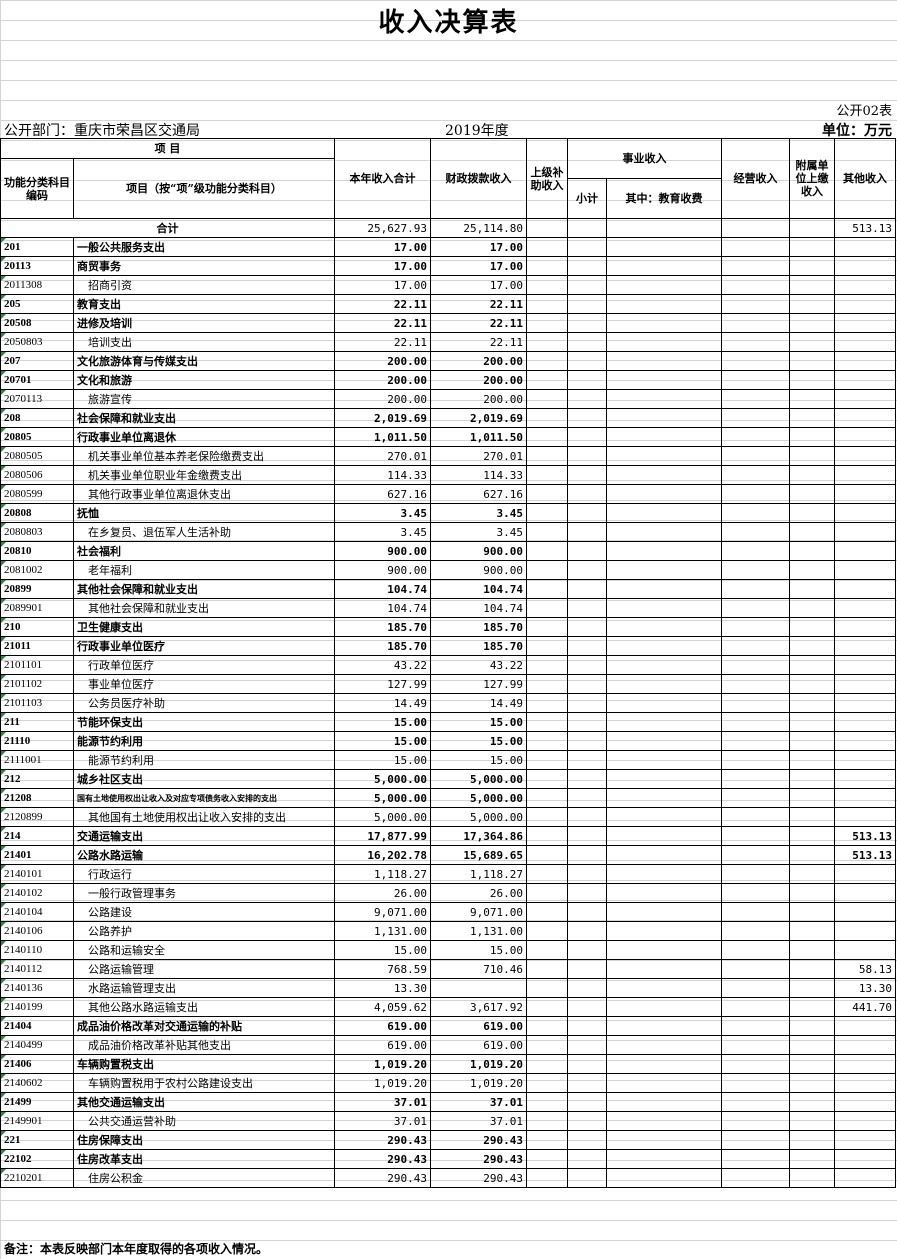 The width and height of the screenshot is (897, 1259). What do you see at coordinates (204, 494) in the screenshot?
I see `row-name: 其他行政事业单位离退休支出` at bounding box center [204, 494].